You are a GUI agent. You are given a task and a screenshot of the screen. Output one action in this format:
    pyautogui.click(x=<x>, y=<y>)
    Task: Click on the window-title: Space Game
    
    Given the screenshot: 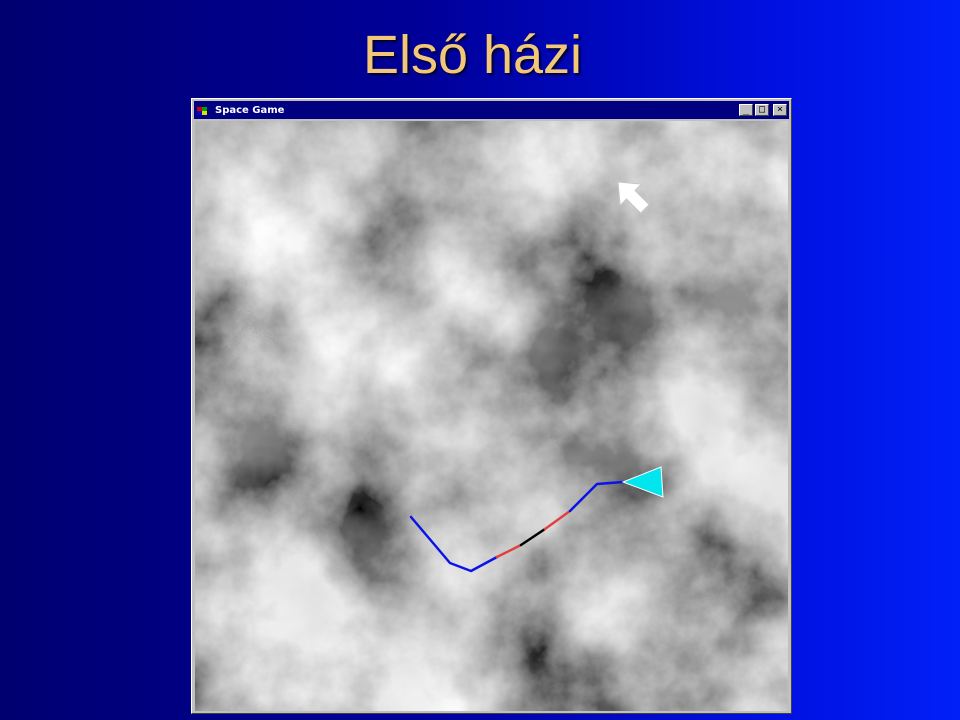 What is the action you would take?
    pyautogui.click(x=250, y=110)
    